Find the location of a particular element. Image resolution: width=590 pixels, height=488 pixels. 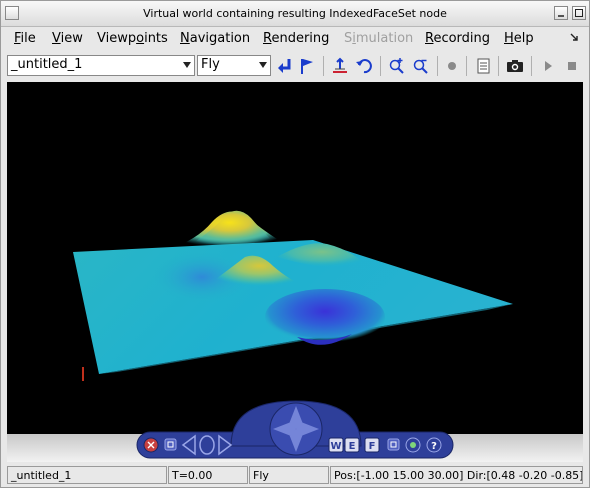

menu-navigation: Navigation is located at coordinates (215, 38).